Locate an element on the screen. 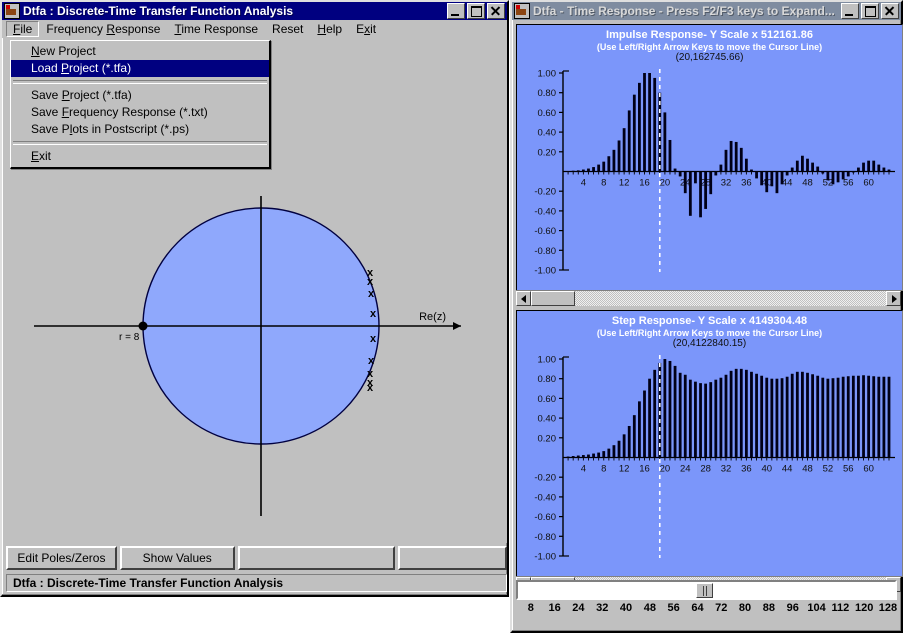  y-tick-label: -0.20 is located at coordinates (545, 478).